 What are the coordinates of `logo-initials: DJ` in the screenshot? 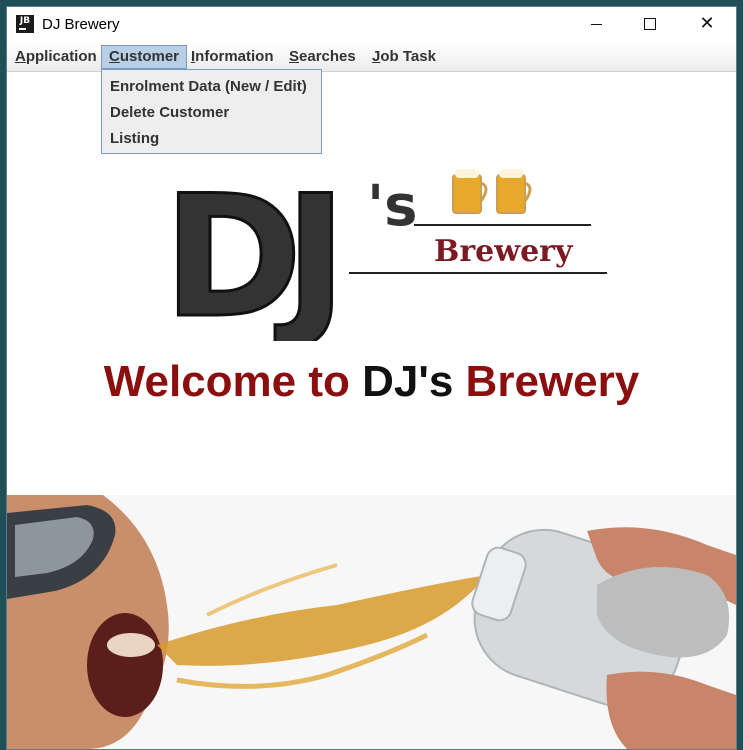 It's located at (247, 250).